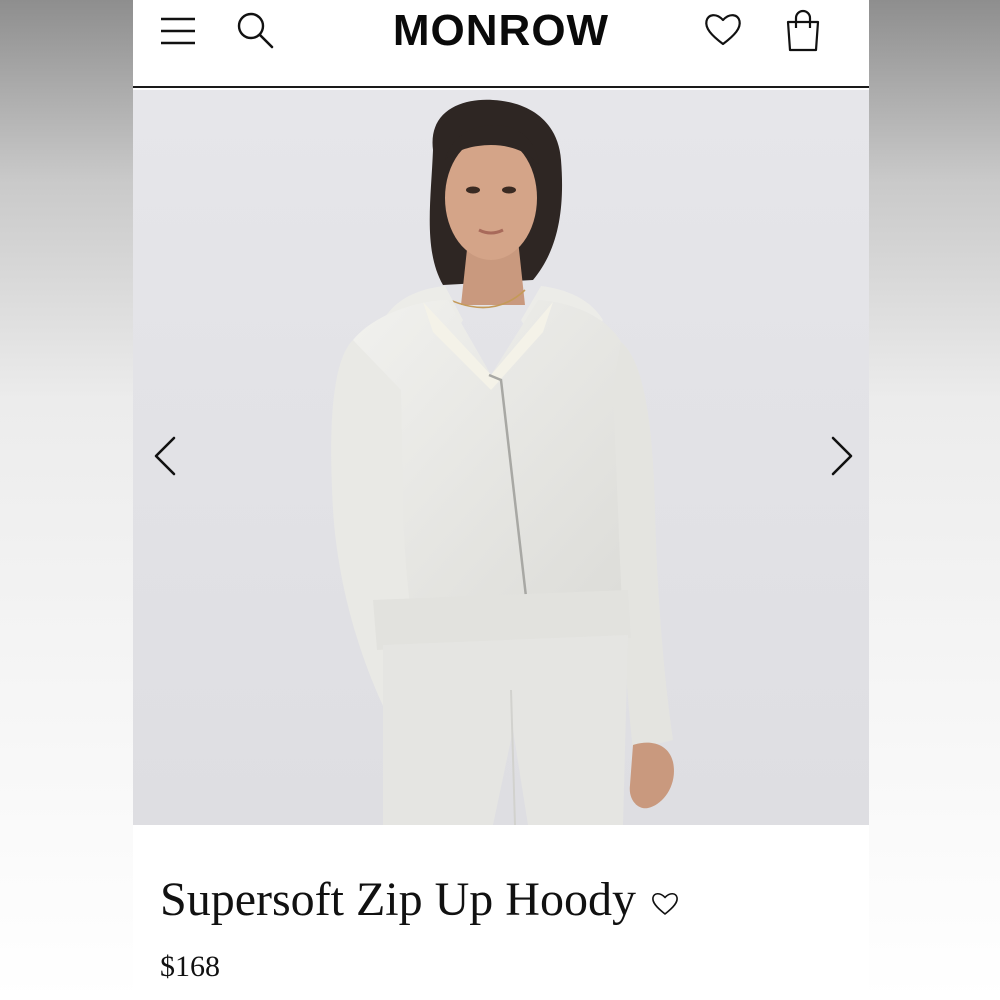  I want to click on heart-icon, so click(723, 30).